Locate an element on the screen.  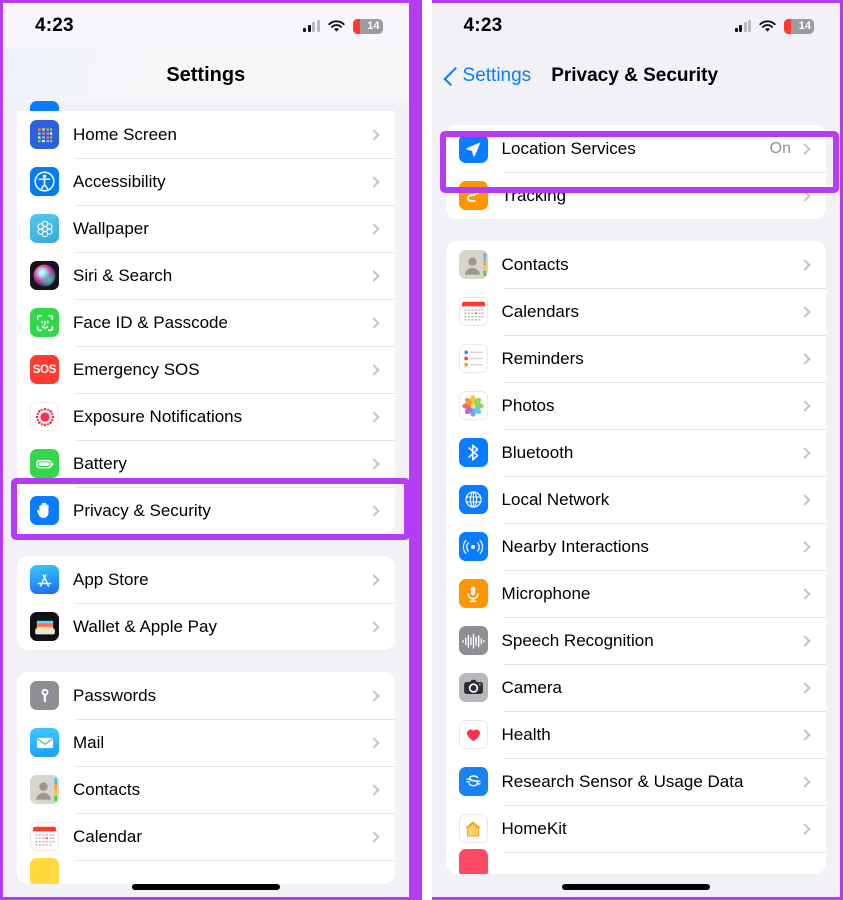
location-services-icon is located at coordinates (473, 148).